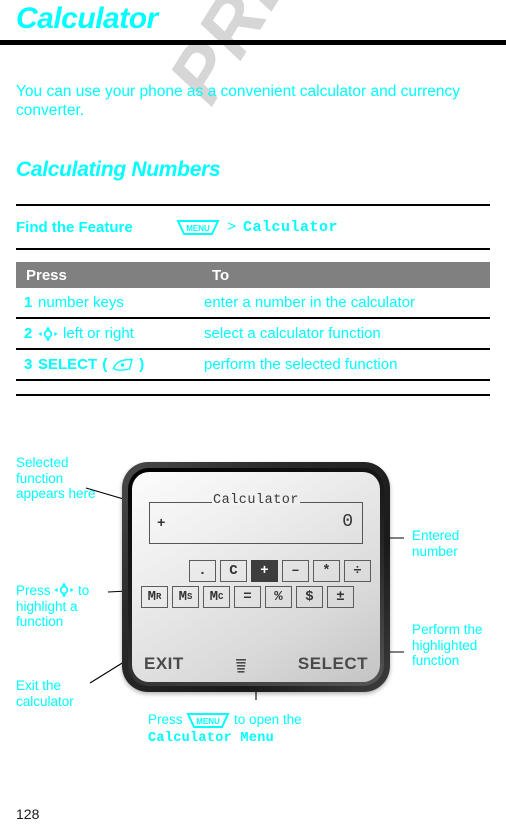  I want to click on step-press-cell: SELECT ( ), so click(121, 364).